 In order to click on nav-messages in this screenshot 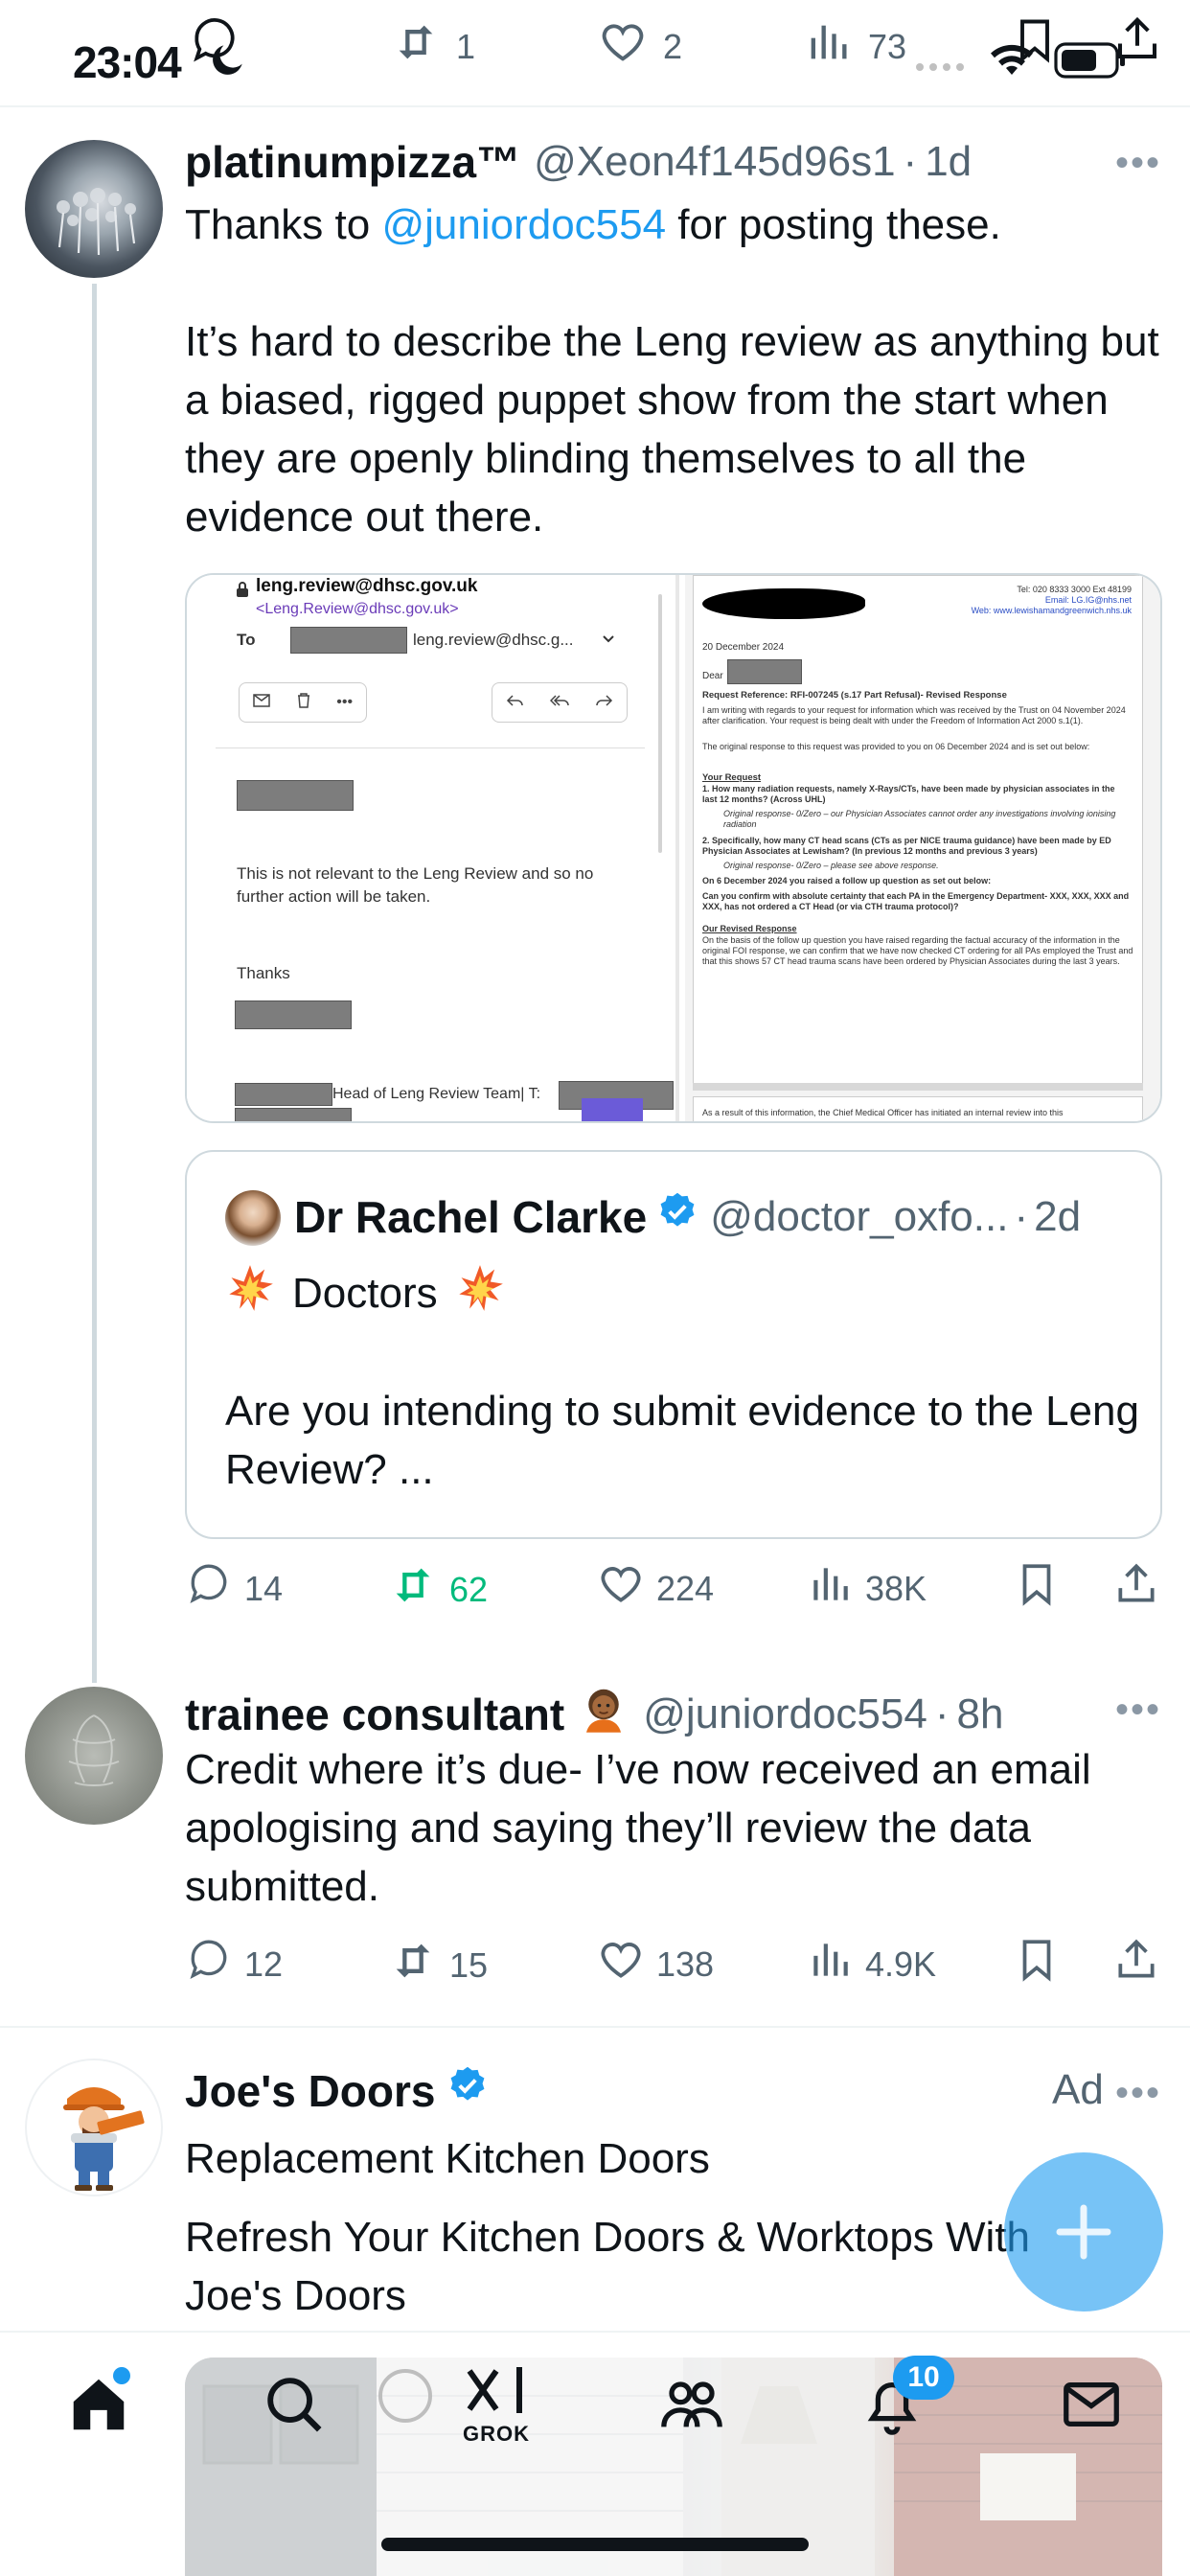, I will do `click(1092, 2407)`.